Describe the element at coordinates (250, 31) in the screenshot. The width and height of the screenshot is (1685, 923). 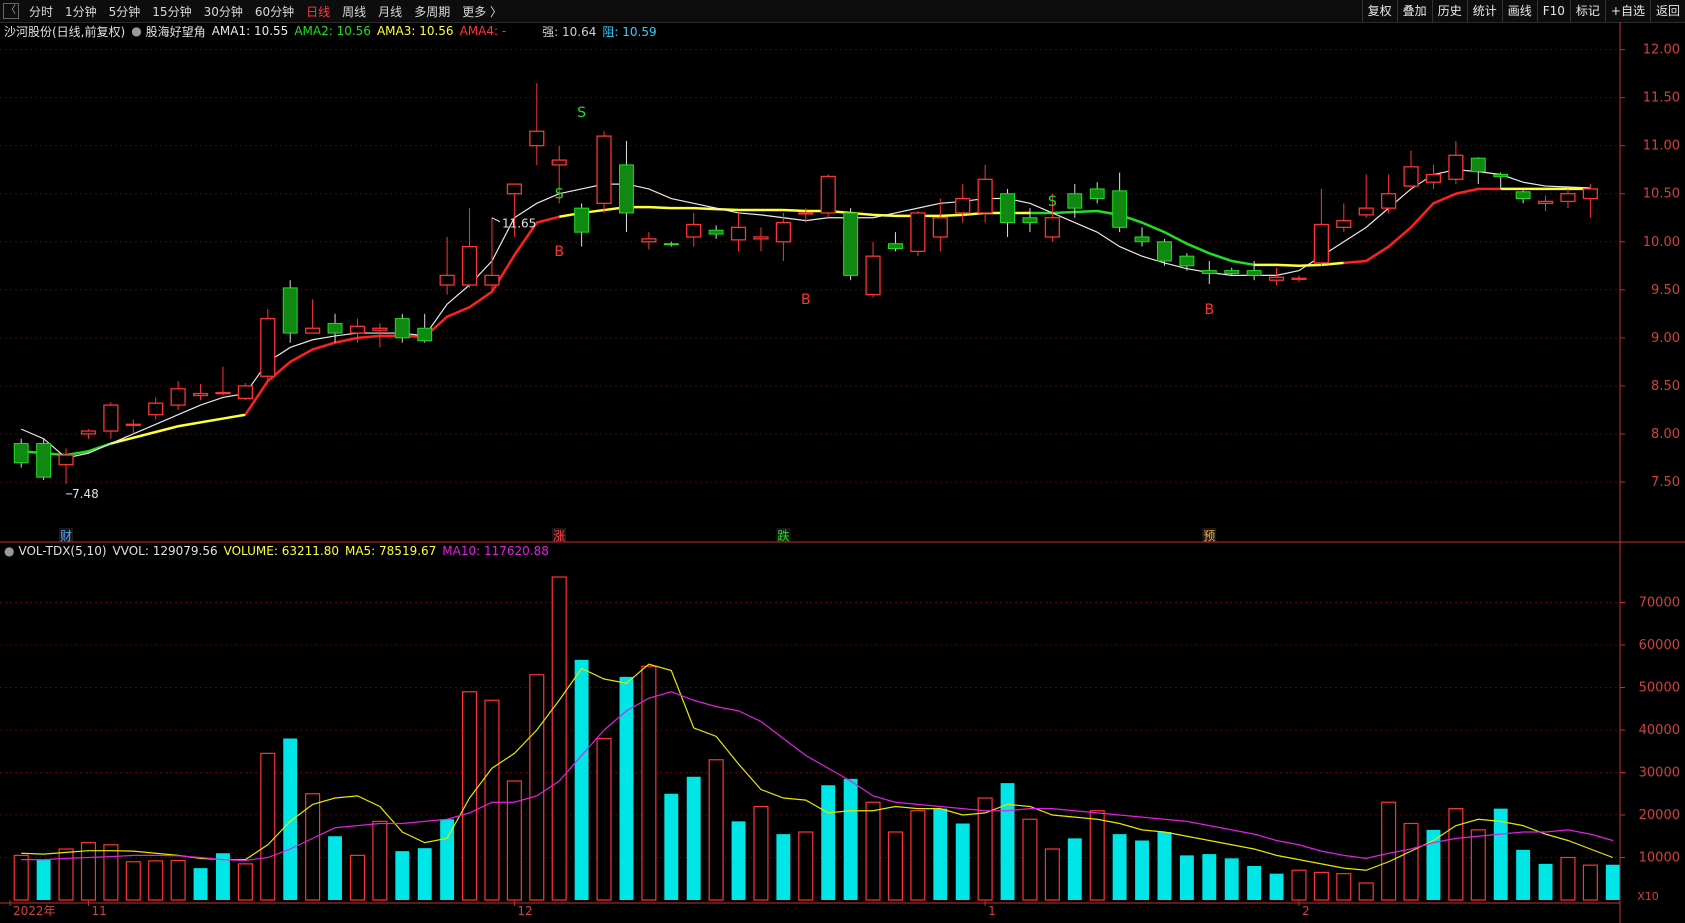
I see `ama1-value: AMA1: 10.55` at that location.